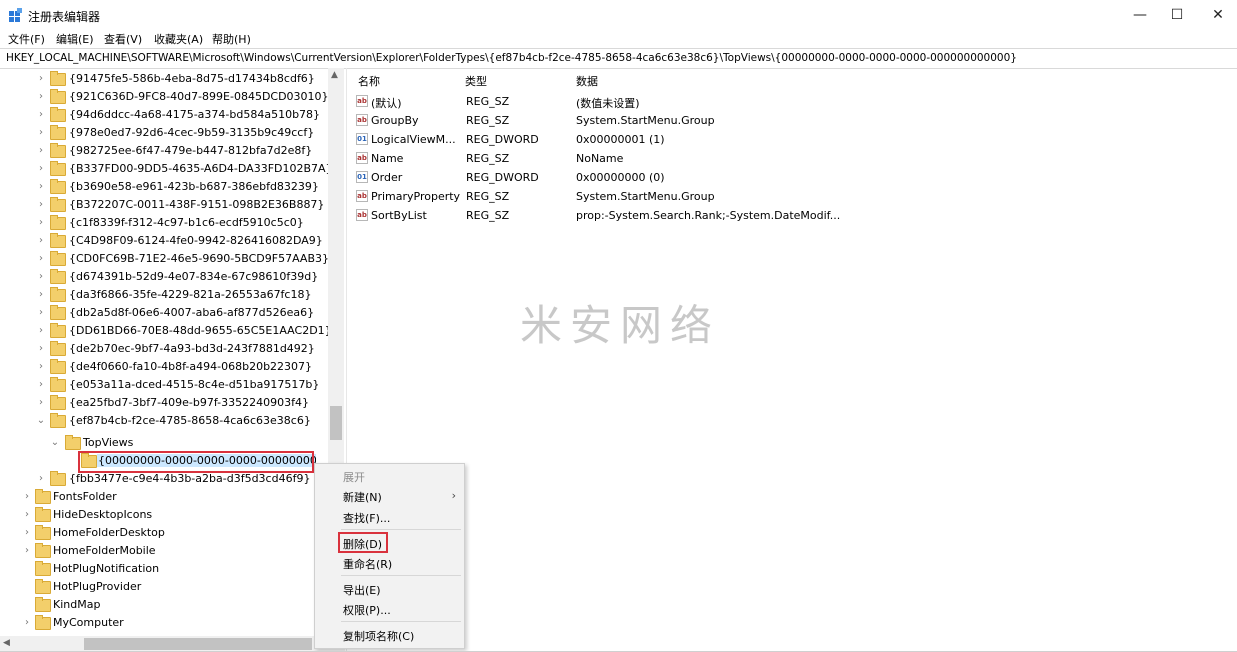 This screenshot has width=1237, height=652. I want to click on maximize-button: ☐, so click(1177, 15).